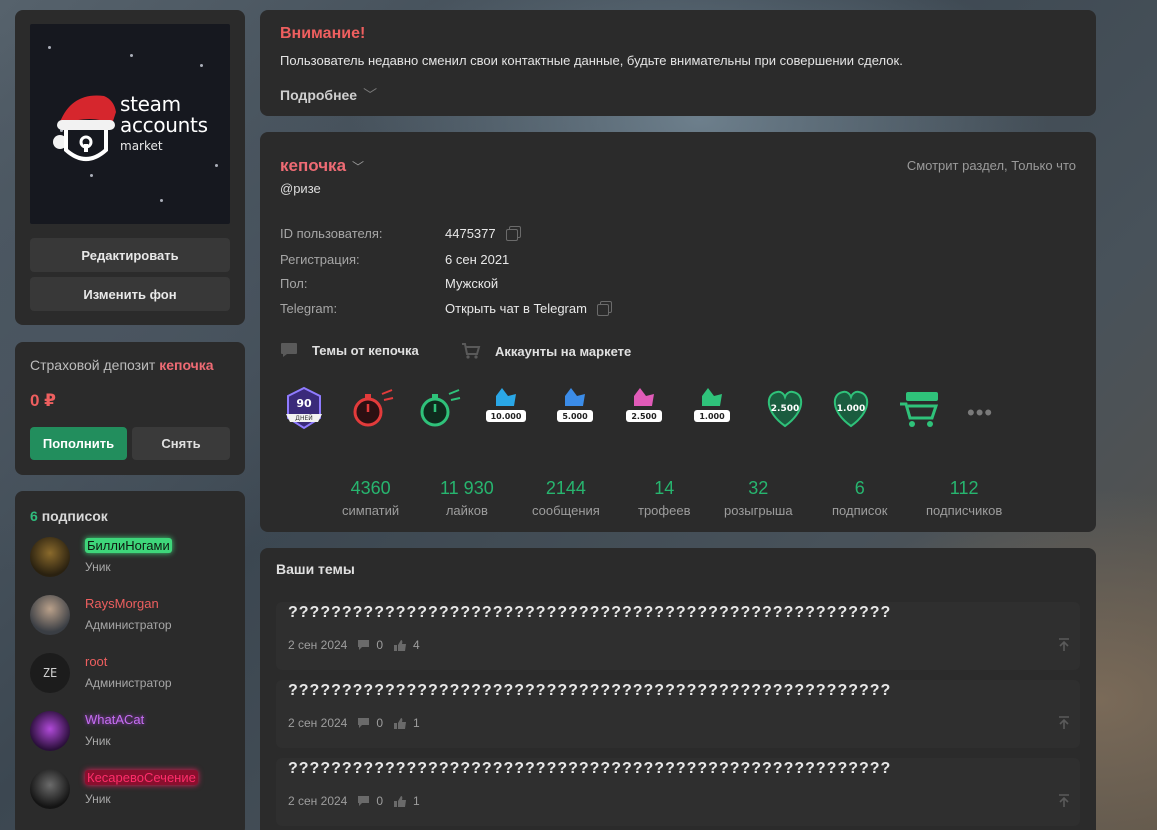 Image resolution: width=1157 pixels, height=830 pixels. What do you see at coordinates (644, 416) in the screenshot?
I see `svg-text: 2.500` at bounding box center [644, 416].